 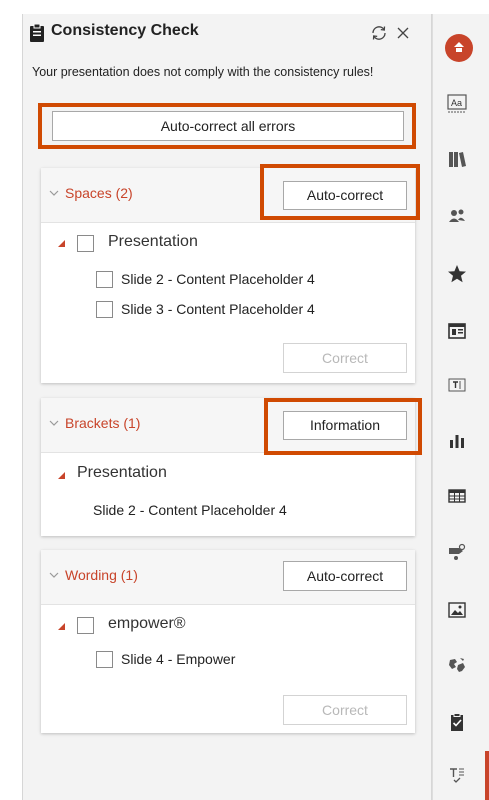 I want to click on panel-title: Consistency Check, so click(x=125, y=30).